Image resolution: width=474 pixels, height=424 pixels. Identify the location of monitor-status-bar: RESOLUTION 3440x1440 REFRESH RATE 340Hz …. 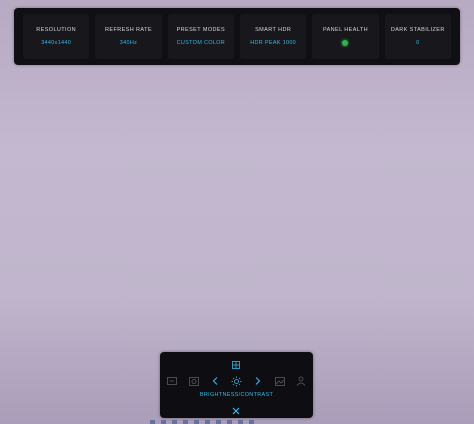
(237, 36).